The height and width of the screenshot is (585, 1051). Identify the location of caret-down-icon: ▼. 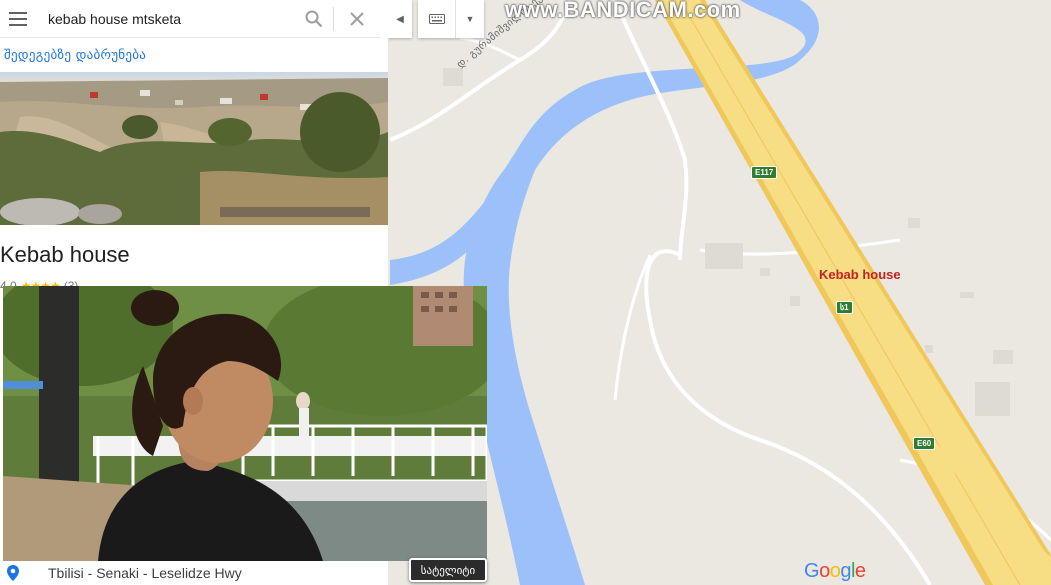
(470, 19).